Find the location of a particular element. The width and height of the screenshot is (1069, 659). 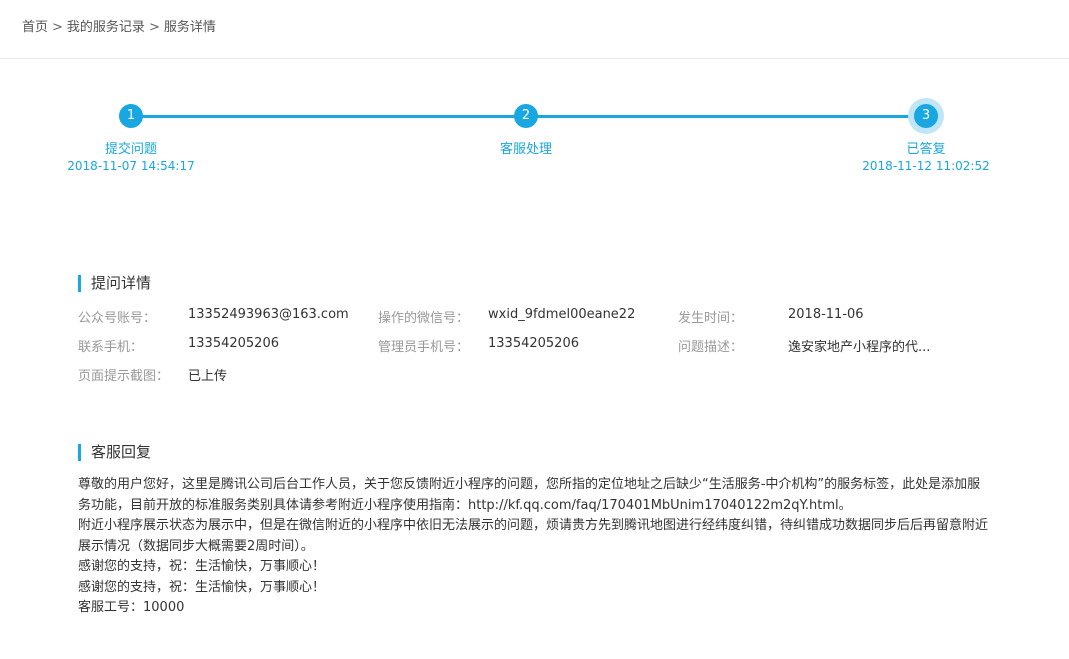

screenshot-label: 页面提示截图： is located at coordinates (124, 376).